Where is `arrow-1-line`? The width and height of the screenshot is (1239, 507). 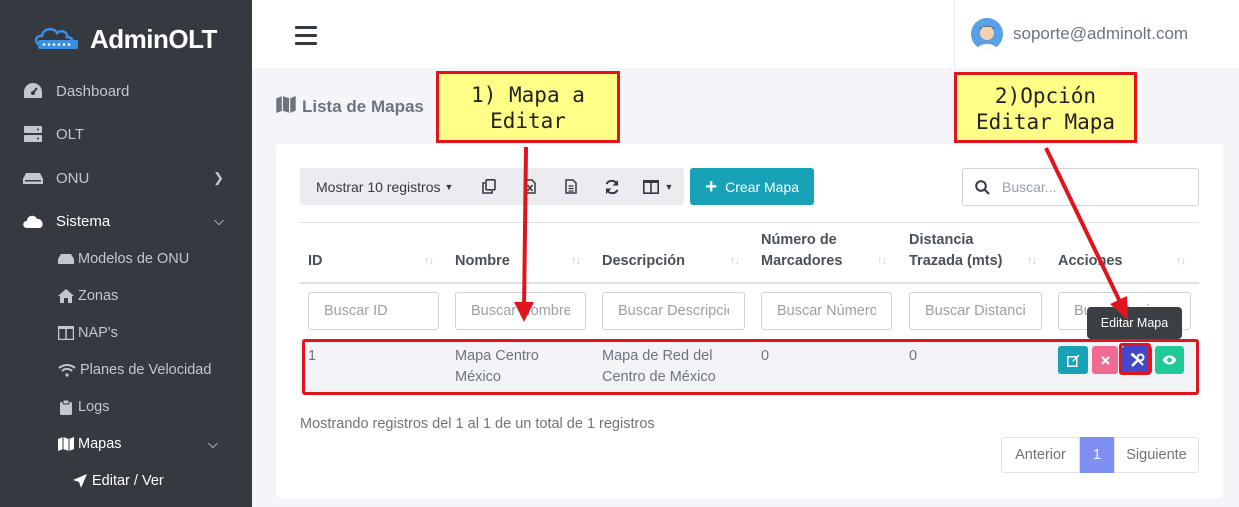 arrow-1-line is located at coordinates (525, 228).